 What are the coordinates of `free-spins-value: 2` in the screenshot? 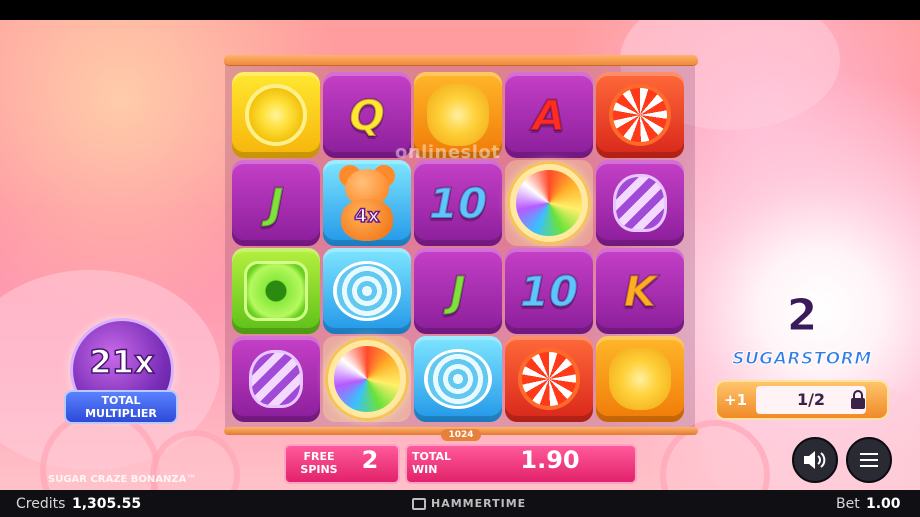 It's located at (370, 460).